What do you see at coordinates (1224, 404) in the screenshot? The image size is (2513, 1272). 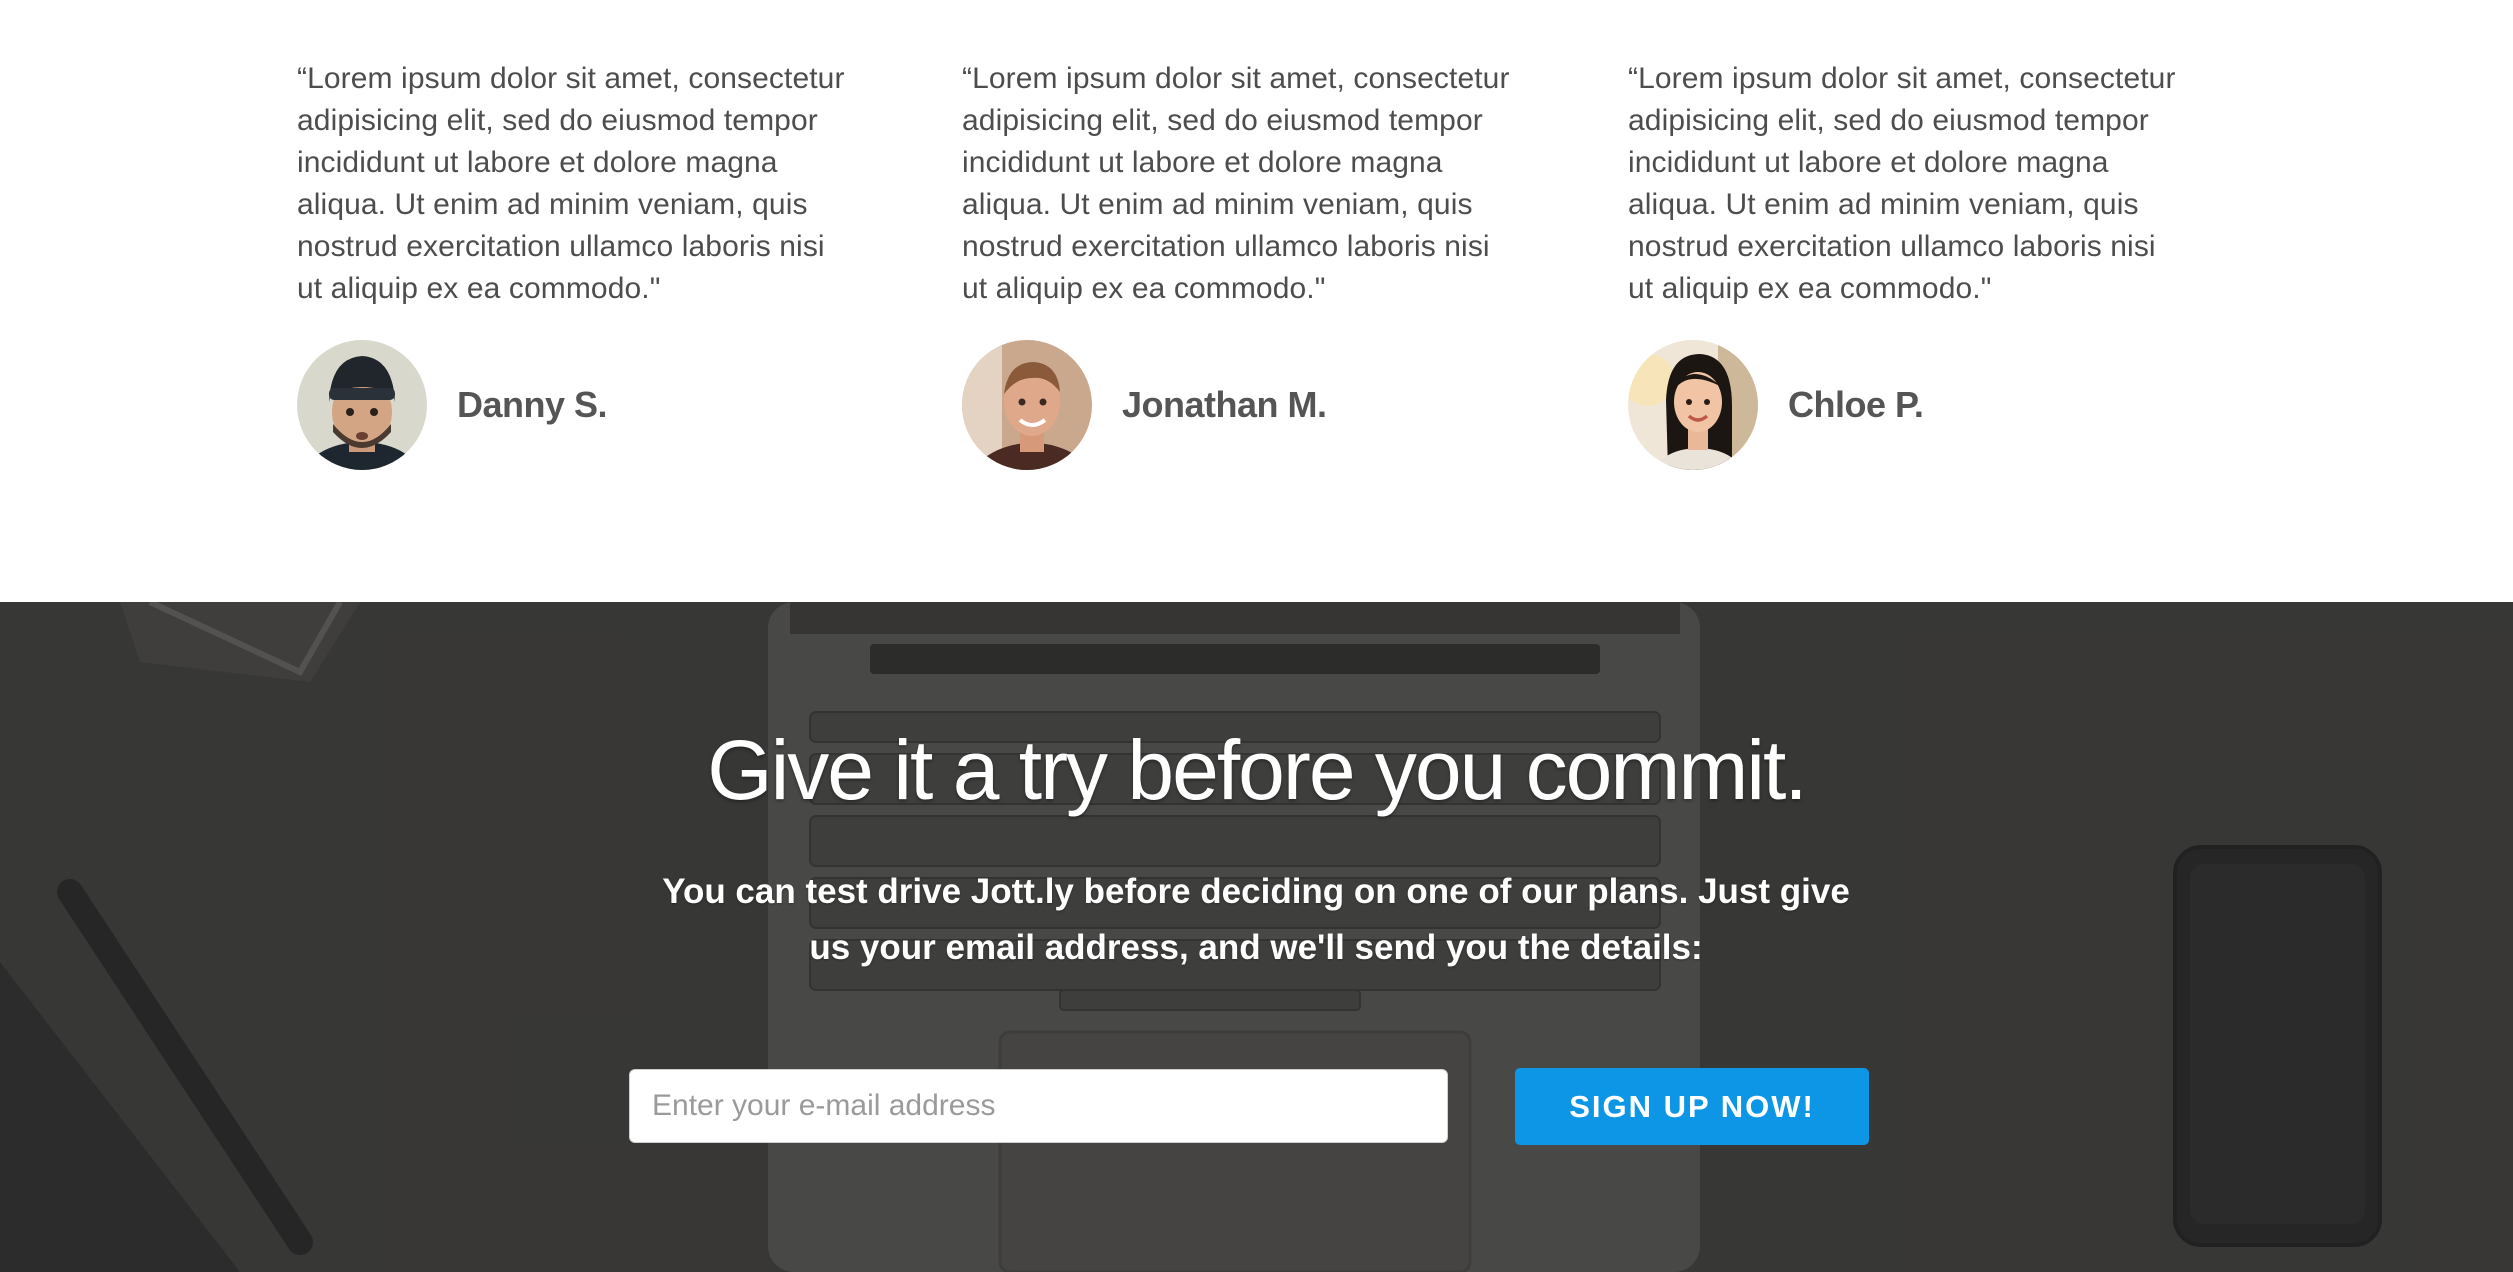 I see `author-name: Jonathan M.` at bounding box center [1224, 404].